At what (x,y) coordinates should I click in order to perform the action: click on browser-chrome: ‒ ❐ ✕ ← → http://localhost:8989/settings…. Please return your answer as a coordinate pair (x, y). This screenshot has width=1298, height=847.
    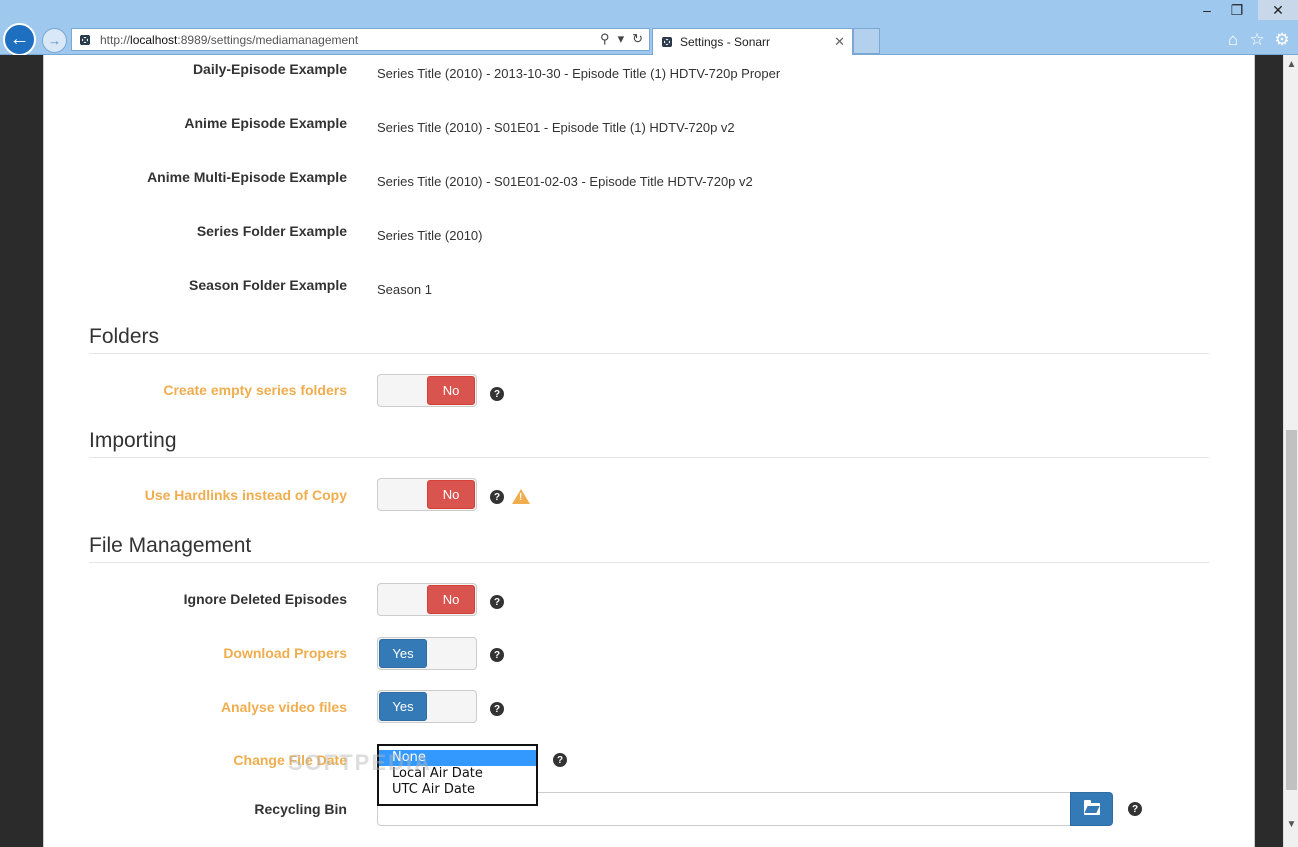
    Looking at the image, I should click on (649, 28).